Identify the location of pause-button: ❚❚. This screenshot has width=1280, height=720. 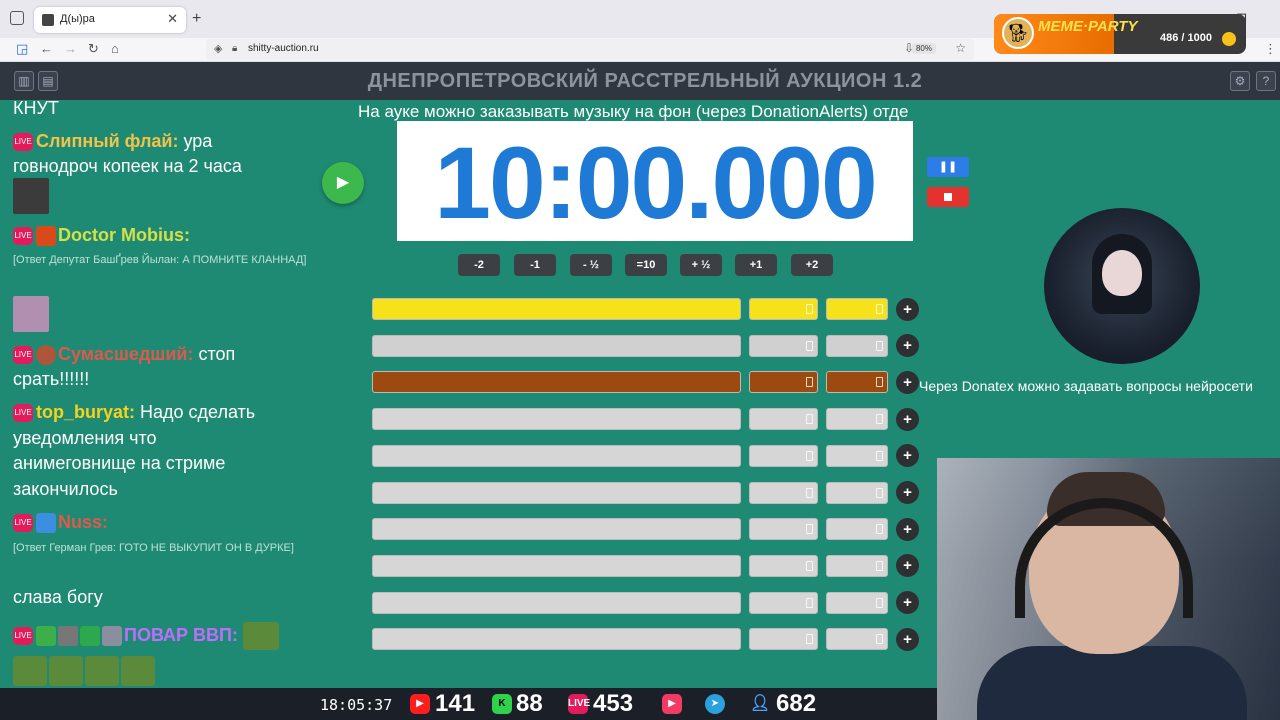
(948, 167).